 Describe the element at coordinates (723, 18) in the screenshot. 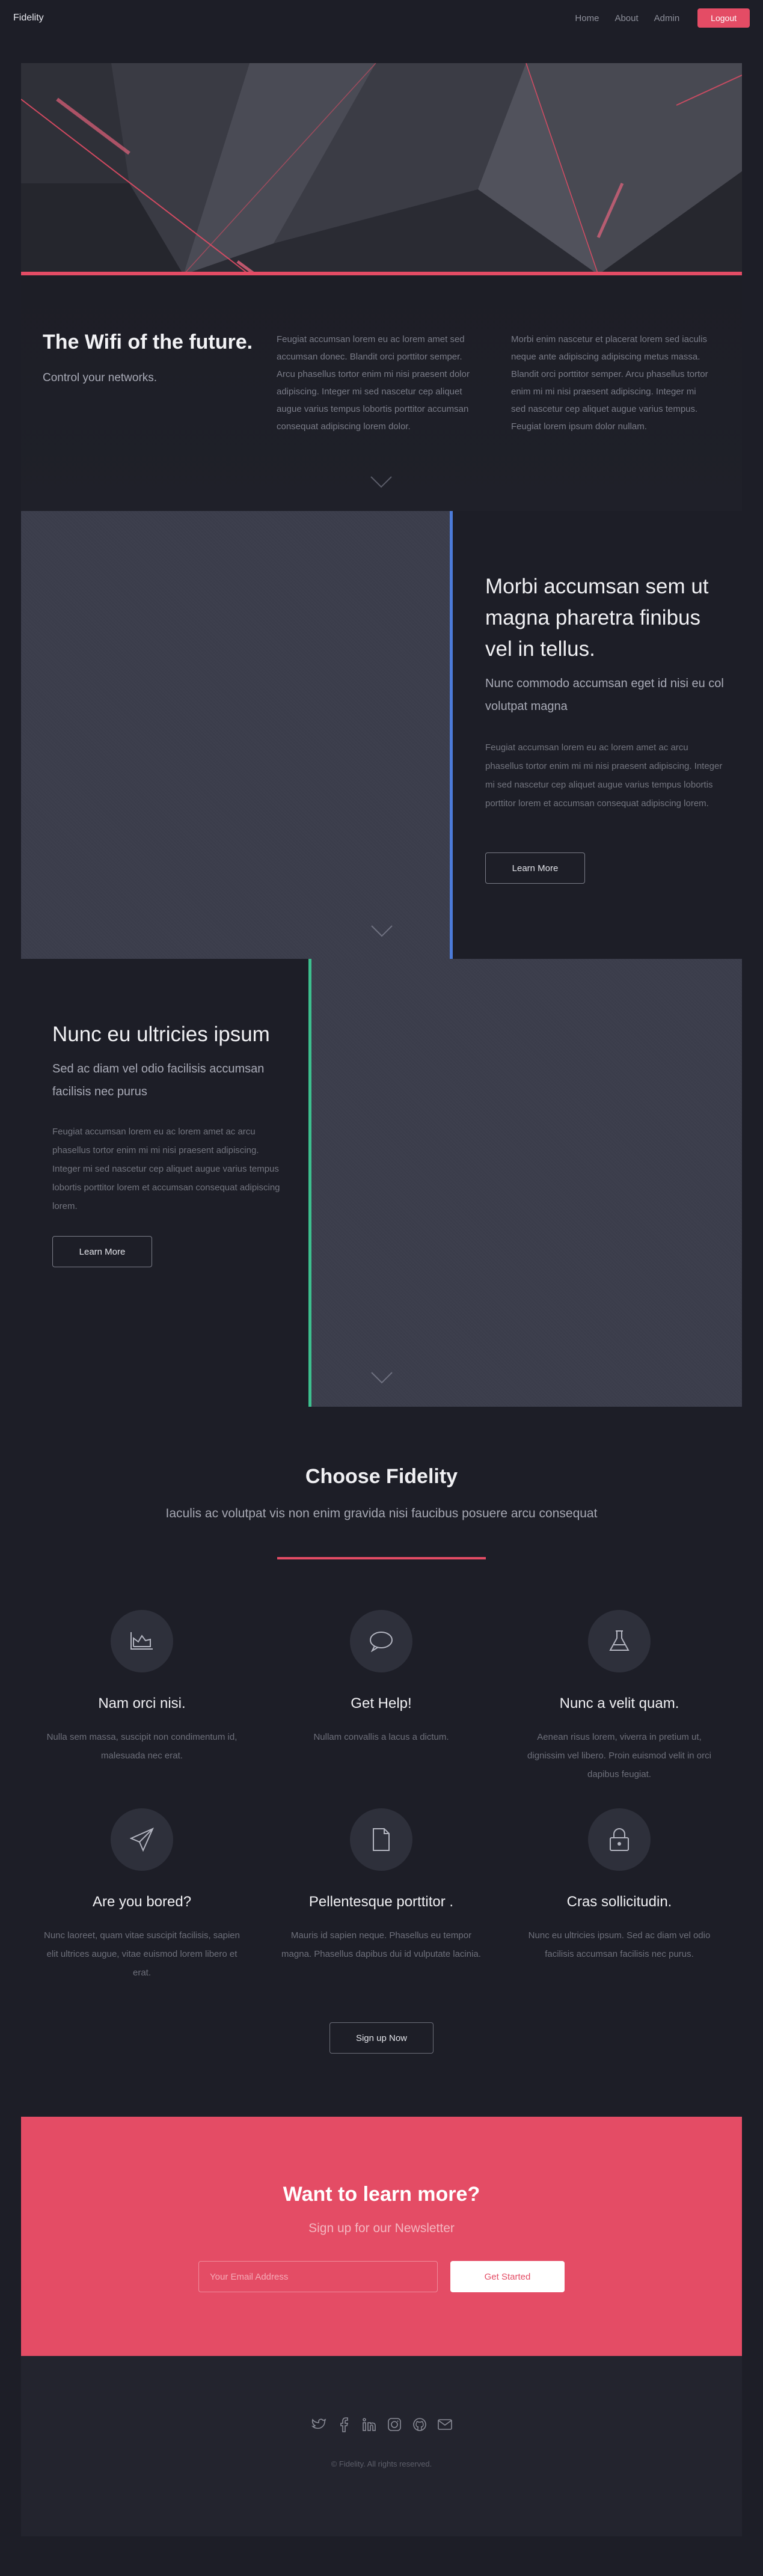

I see `logout-button: Logout` at that location.